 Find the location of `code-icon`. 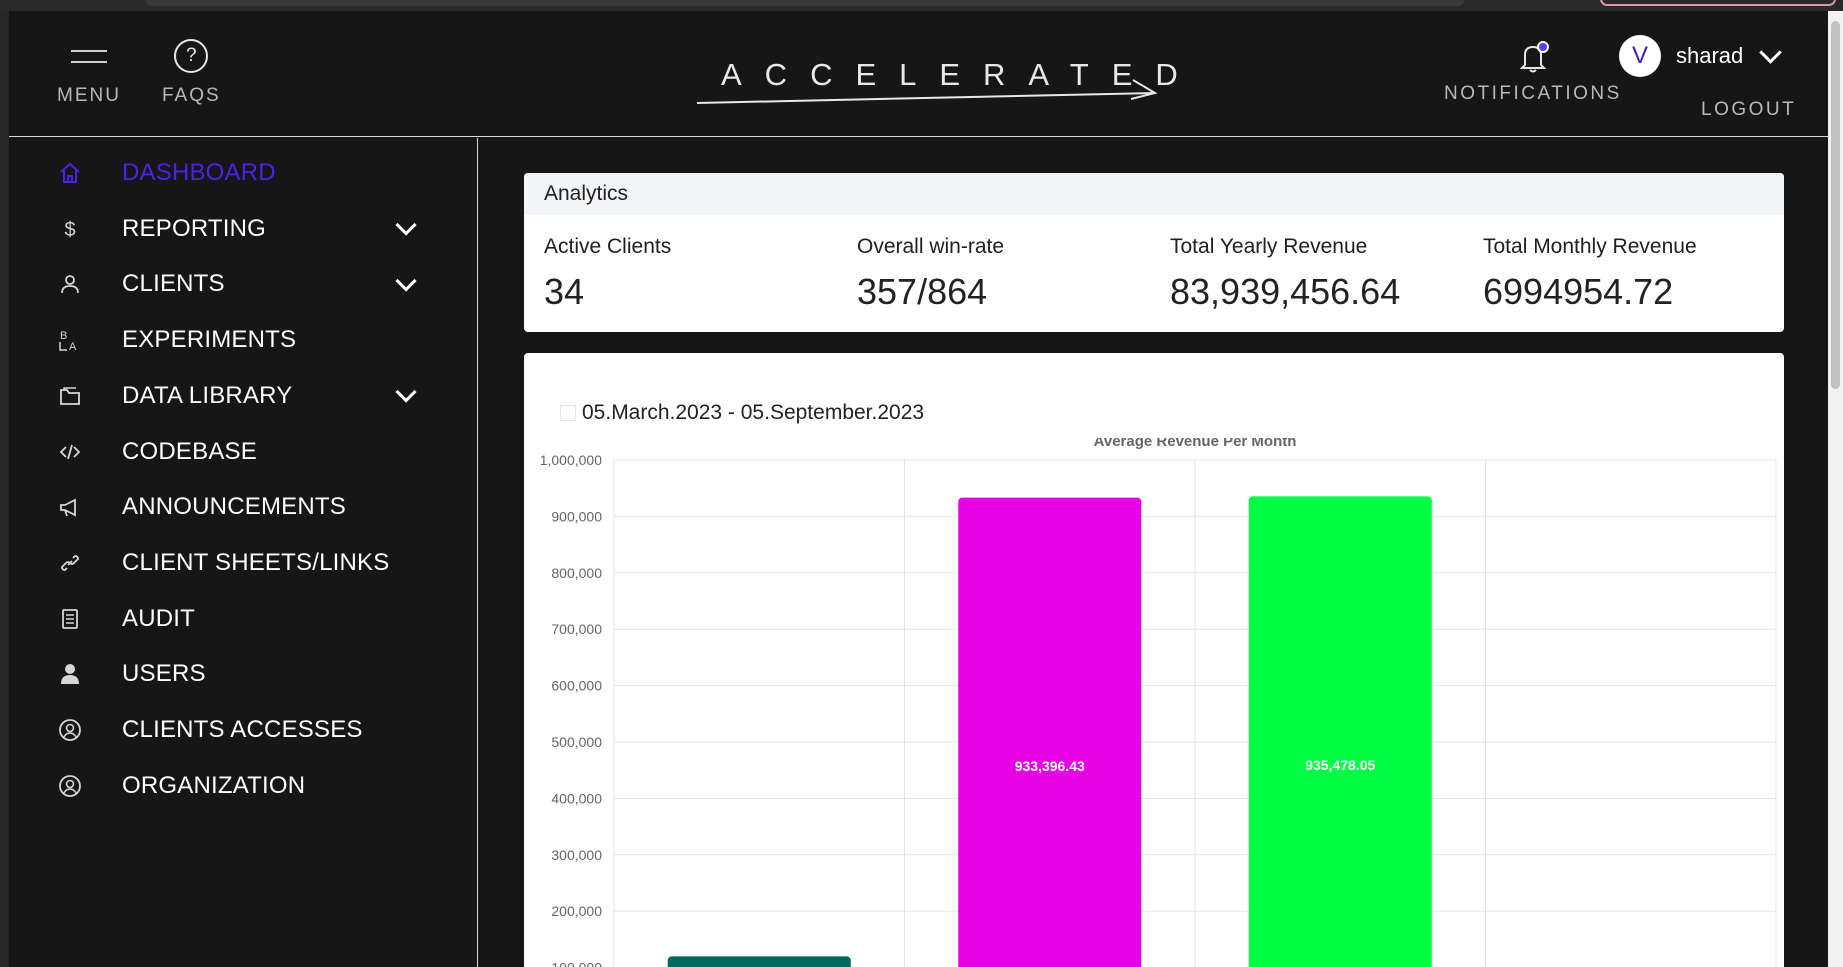

code-icon is located at coordinates (70, 452).